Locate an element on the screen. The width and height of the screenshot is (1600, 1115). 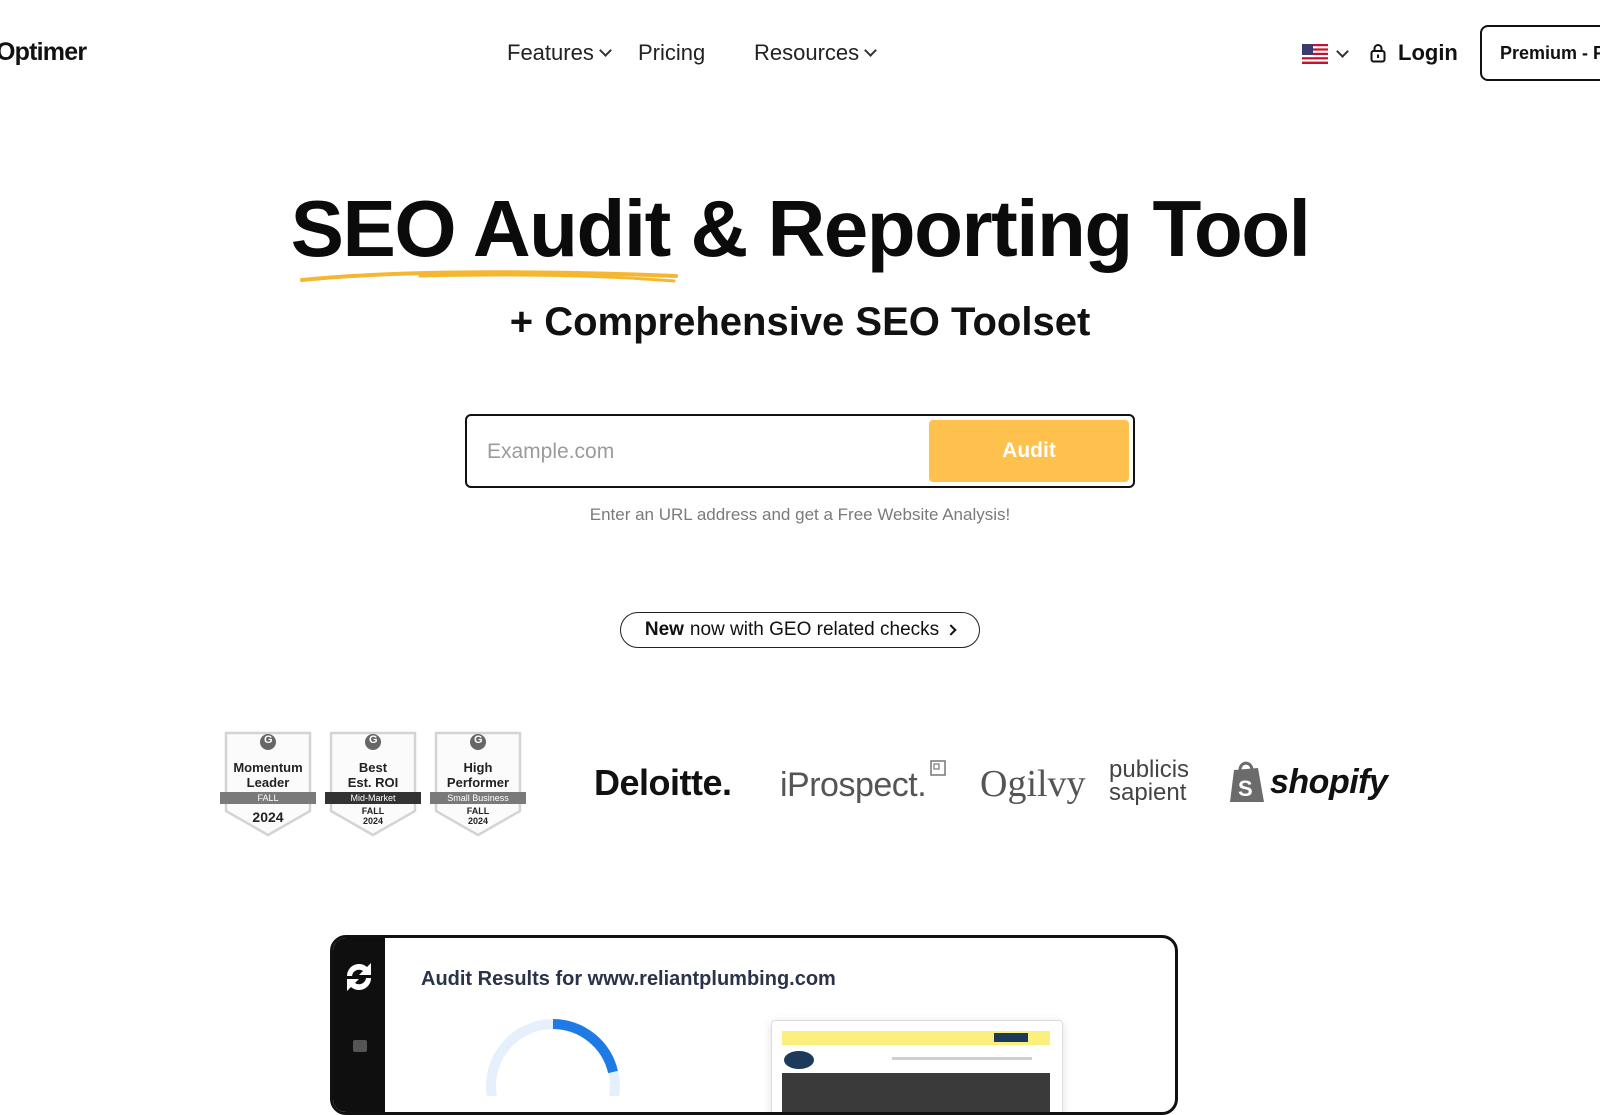
premium-button: Premium - F is located at coordinates (1540, 53).